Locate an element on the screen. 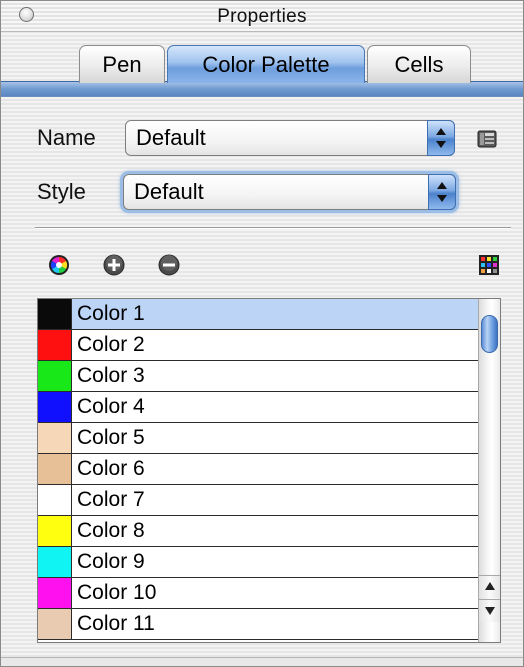 The image size is (524, 667). color-item-label: Color 1 is located at coordinates (111, 313).